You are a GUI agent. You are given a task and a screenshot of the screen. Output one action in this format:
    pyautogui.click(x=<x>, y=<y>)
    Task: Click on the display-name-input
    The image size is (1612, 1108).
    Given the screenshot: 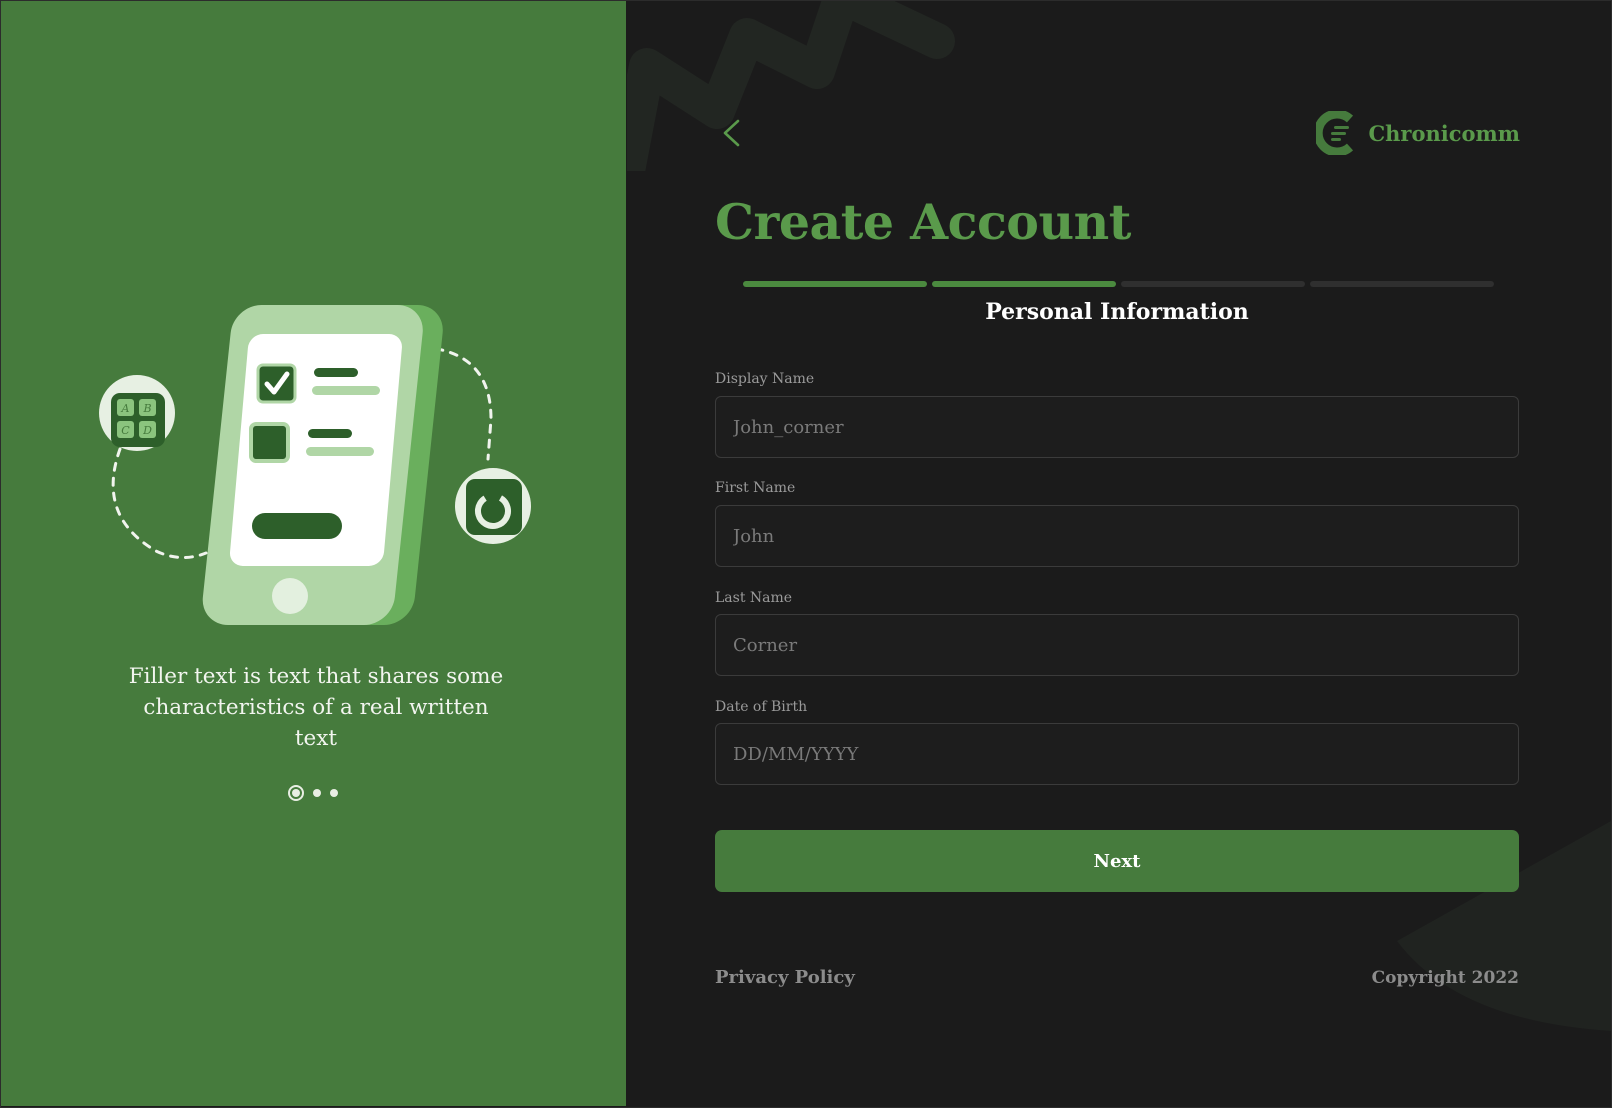 What is the action you would take?
    pyautogui.click(x=1117, y=427)
    